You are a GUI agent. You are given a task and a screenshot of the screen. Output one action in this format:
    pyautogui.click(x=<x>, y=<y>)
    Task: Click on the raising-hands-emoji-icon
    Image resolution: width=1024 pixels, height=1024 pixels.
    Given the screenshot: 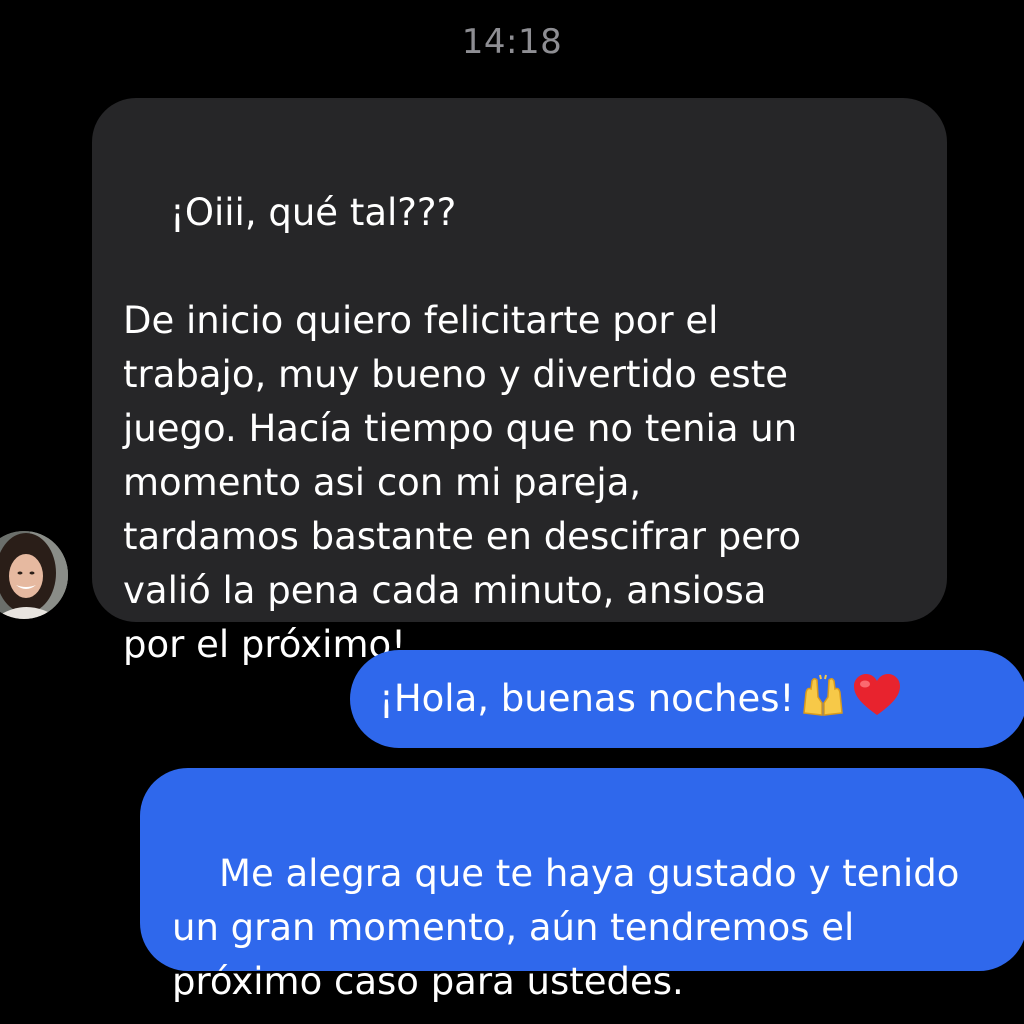 What is the action you would take?
    pyautogui.click(x=823, y=702)
    